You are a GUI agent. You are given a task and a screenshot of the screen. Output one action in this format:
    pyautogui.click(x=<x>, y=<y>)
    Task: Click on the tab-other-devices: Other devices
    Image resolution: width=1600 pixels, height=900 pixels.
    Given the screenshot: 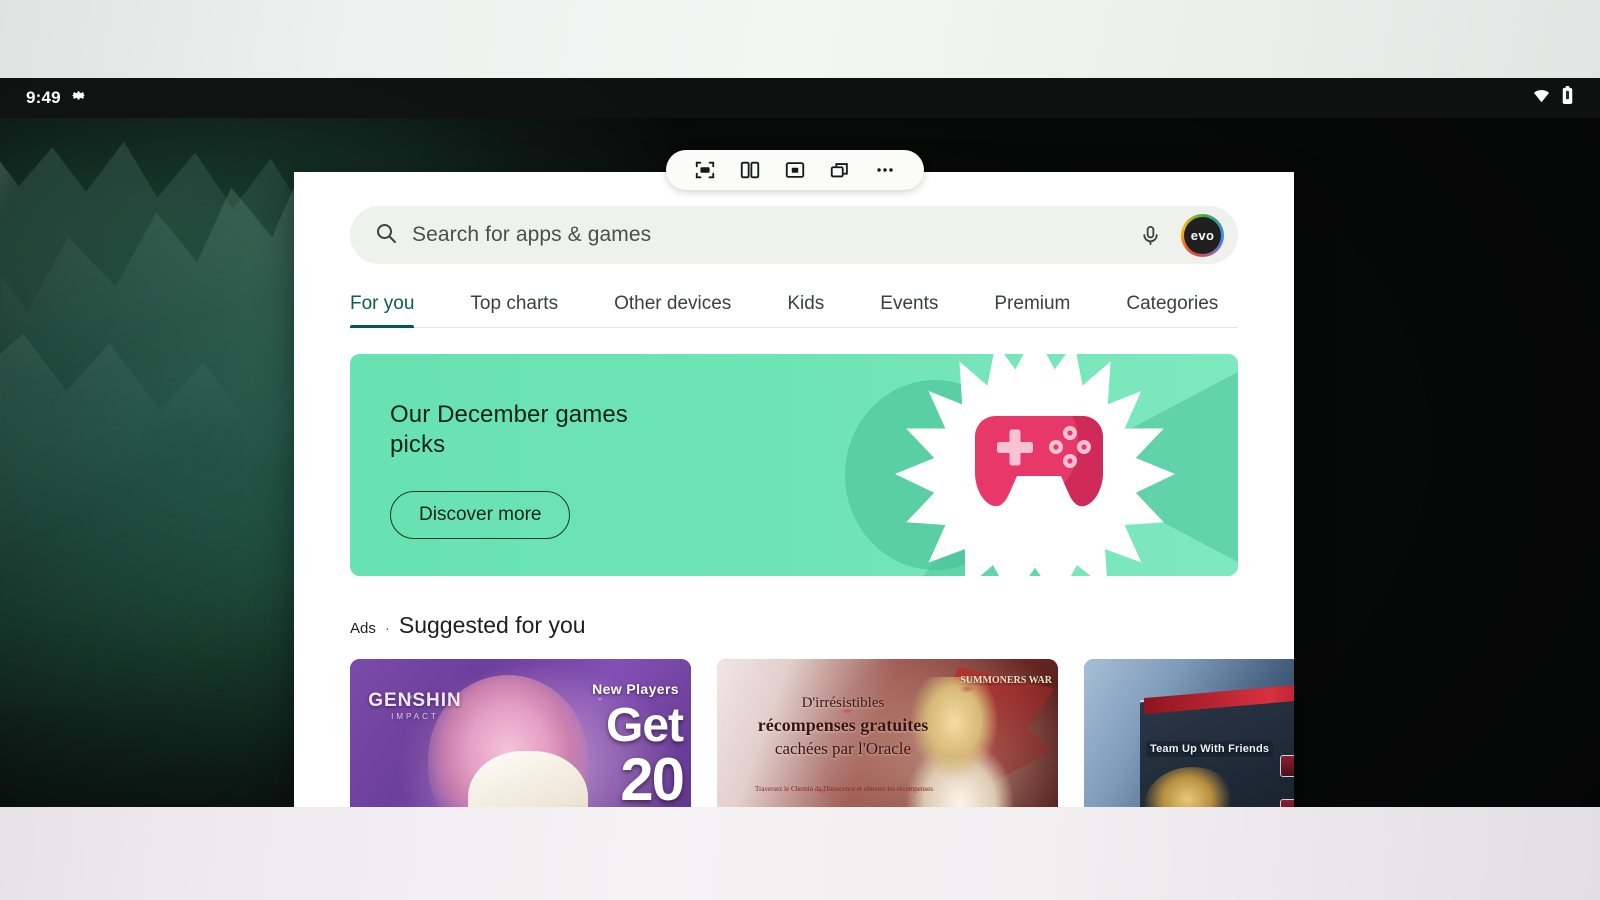 What is the action you would take?
    pyautogui.click(x=672, y=310)
    